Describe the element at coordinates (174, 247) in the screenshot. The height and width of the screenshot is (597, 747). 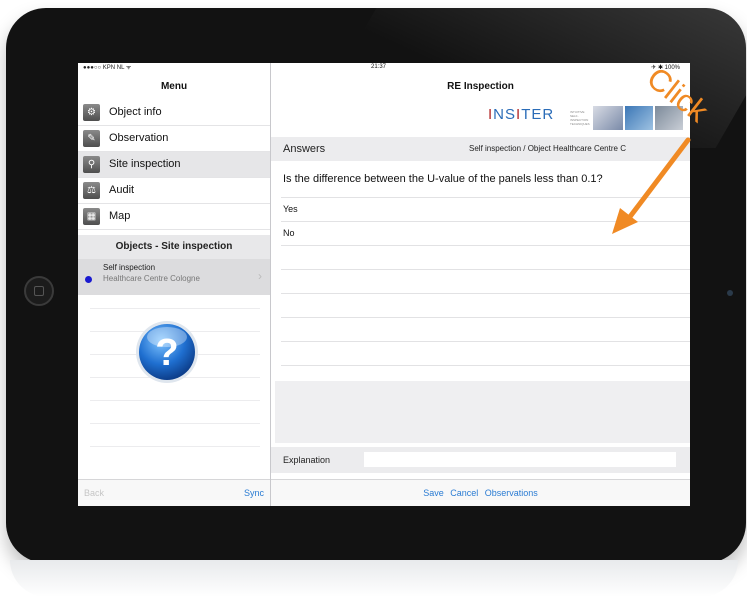
I see `objects-section-title: Objects - Site inspection` at that location.